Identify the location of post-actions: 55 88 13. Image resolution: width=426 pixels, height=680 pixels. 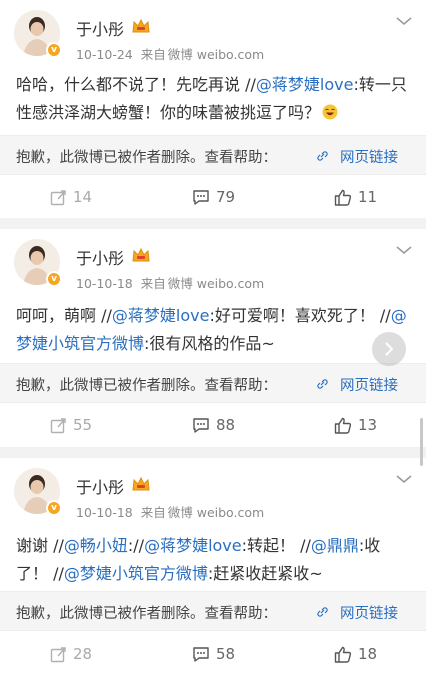
(213, 426).